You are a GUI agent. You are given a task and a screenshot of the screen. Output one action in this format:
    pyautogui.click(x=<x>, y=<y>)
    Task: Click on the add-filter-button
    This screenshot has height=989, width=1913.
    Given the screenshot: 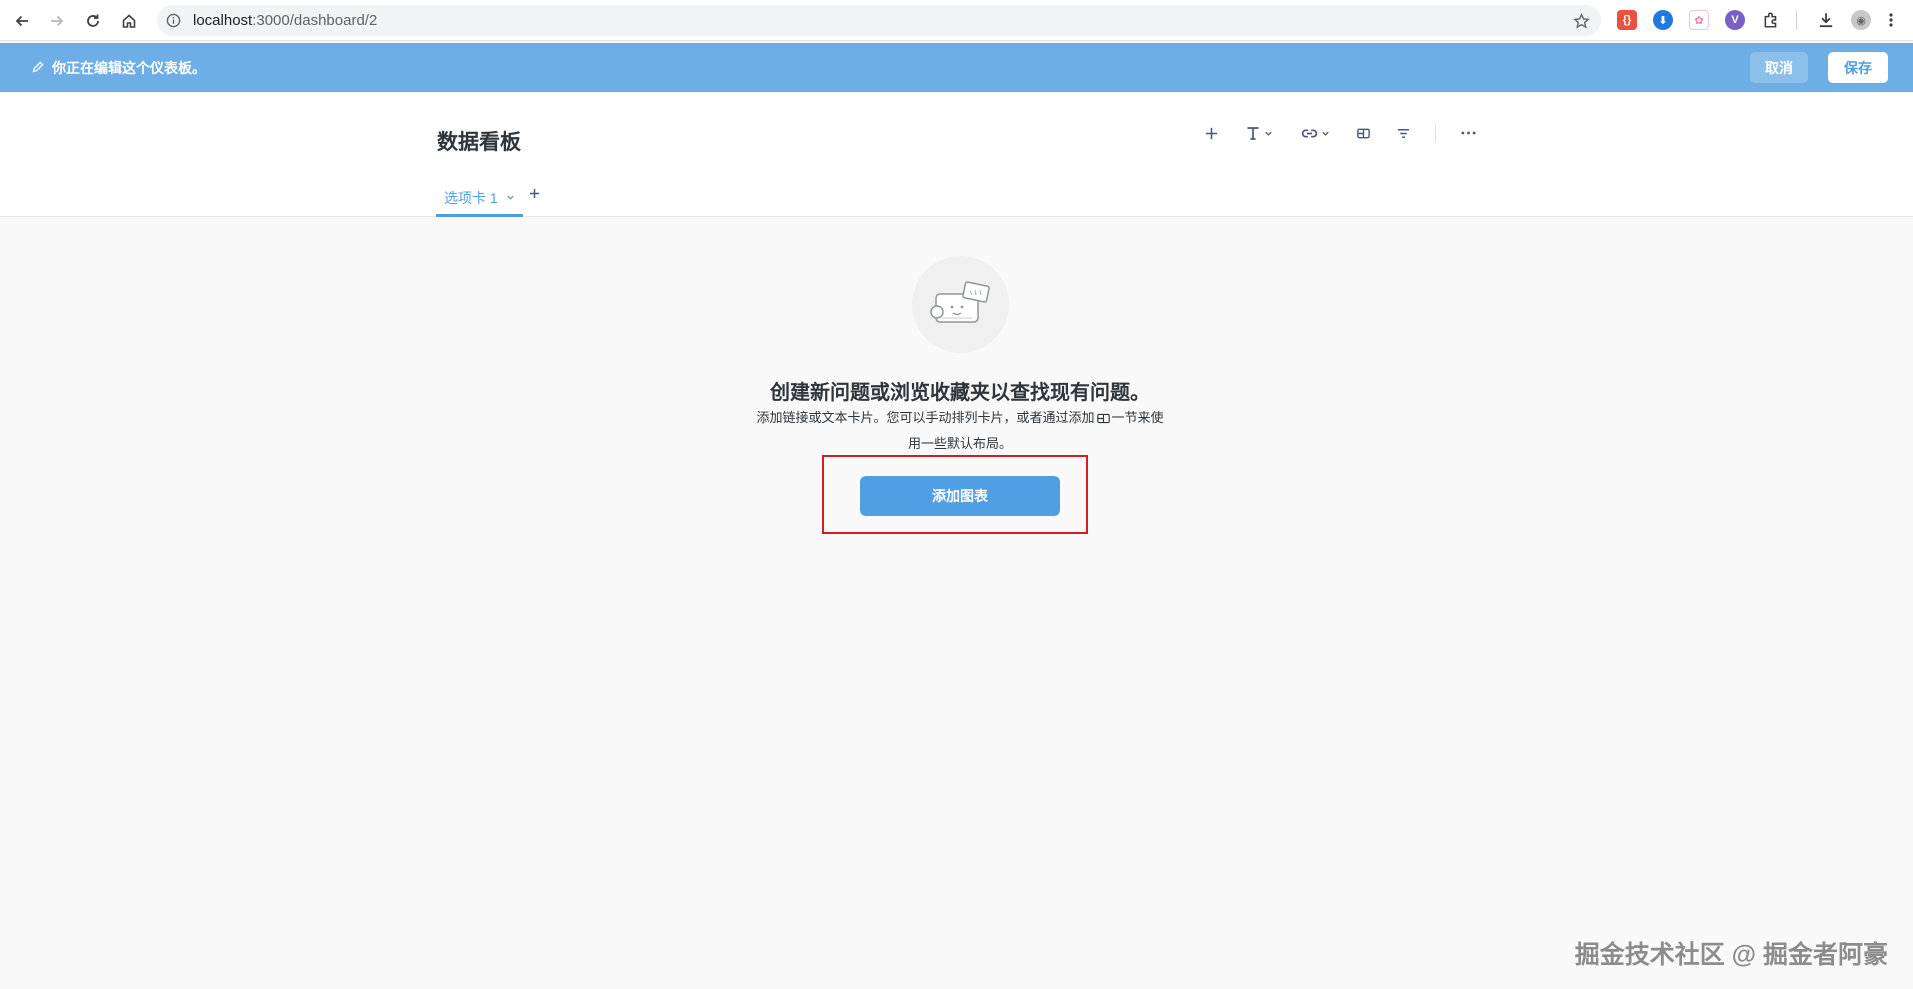 What is the action you would take?
    pyautogui.click(x=1403, y=133)
    